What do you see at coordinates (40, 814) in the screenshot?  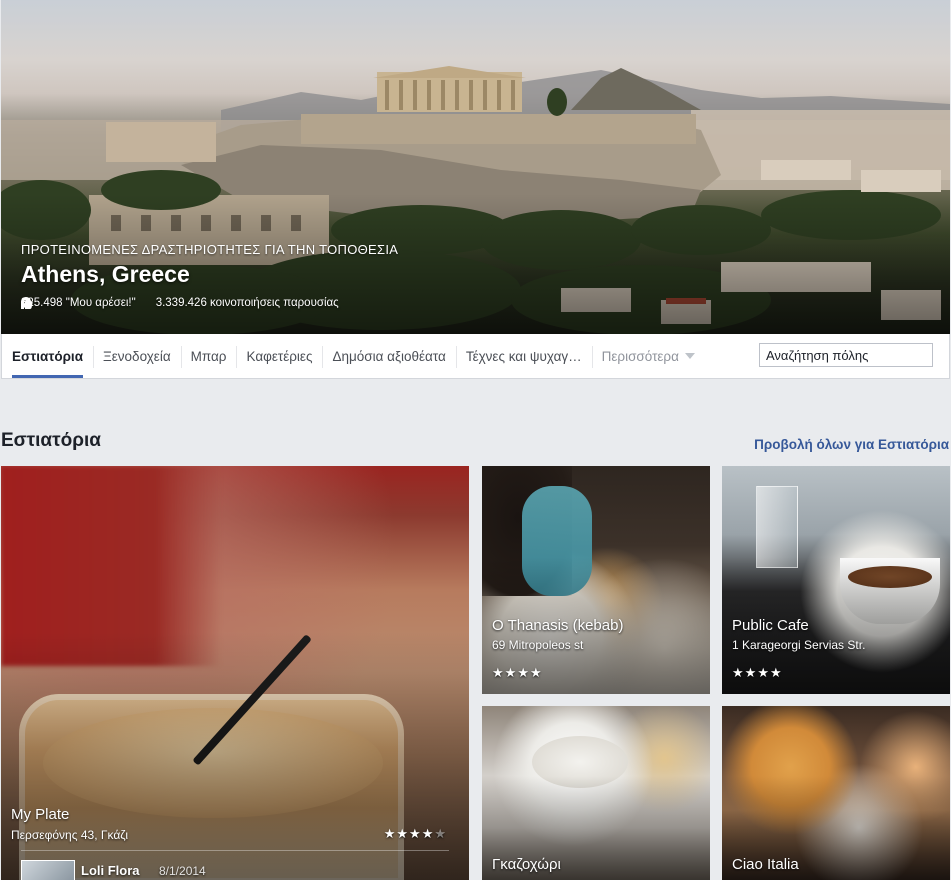 I see `place-name: My Plate` at bounding box center [40, 814].